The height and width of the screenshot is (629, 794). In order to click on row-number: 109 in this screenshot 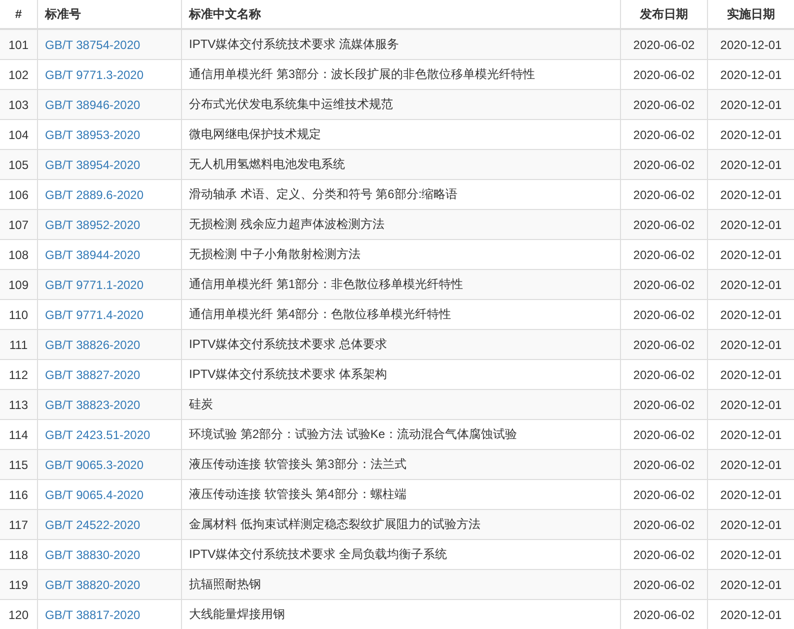, I will do `click(18, 285)`.